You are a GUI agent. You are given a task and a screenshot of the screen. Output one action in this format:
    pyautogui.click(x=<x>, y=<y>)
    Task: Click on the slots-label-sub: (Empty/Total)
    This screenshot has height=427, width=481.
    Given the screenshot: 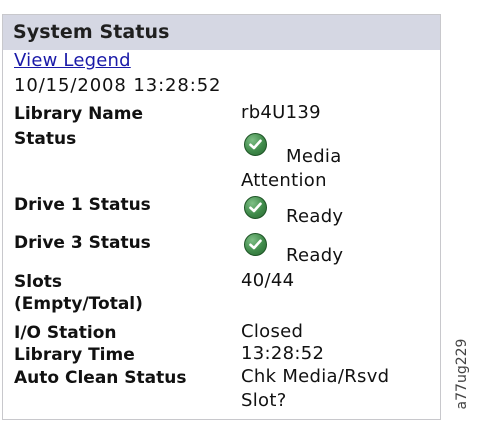 What is the action you would take?
    pyautogui.click(x=78, y=304)
    